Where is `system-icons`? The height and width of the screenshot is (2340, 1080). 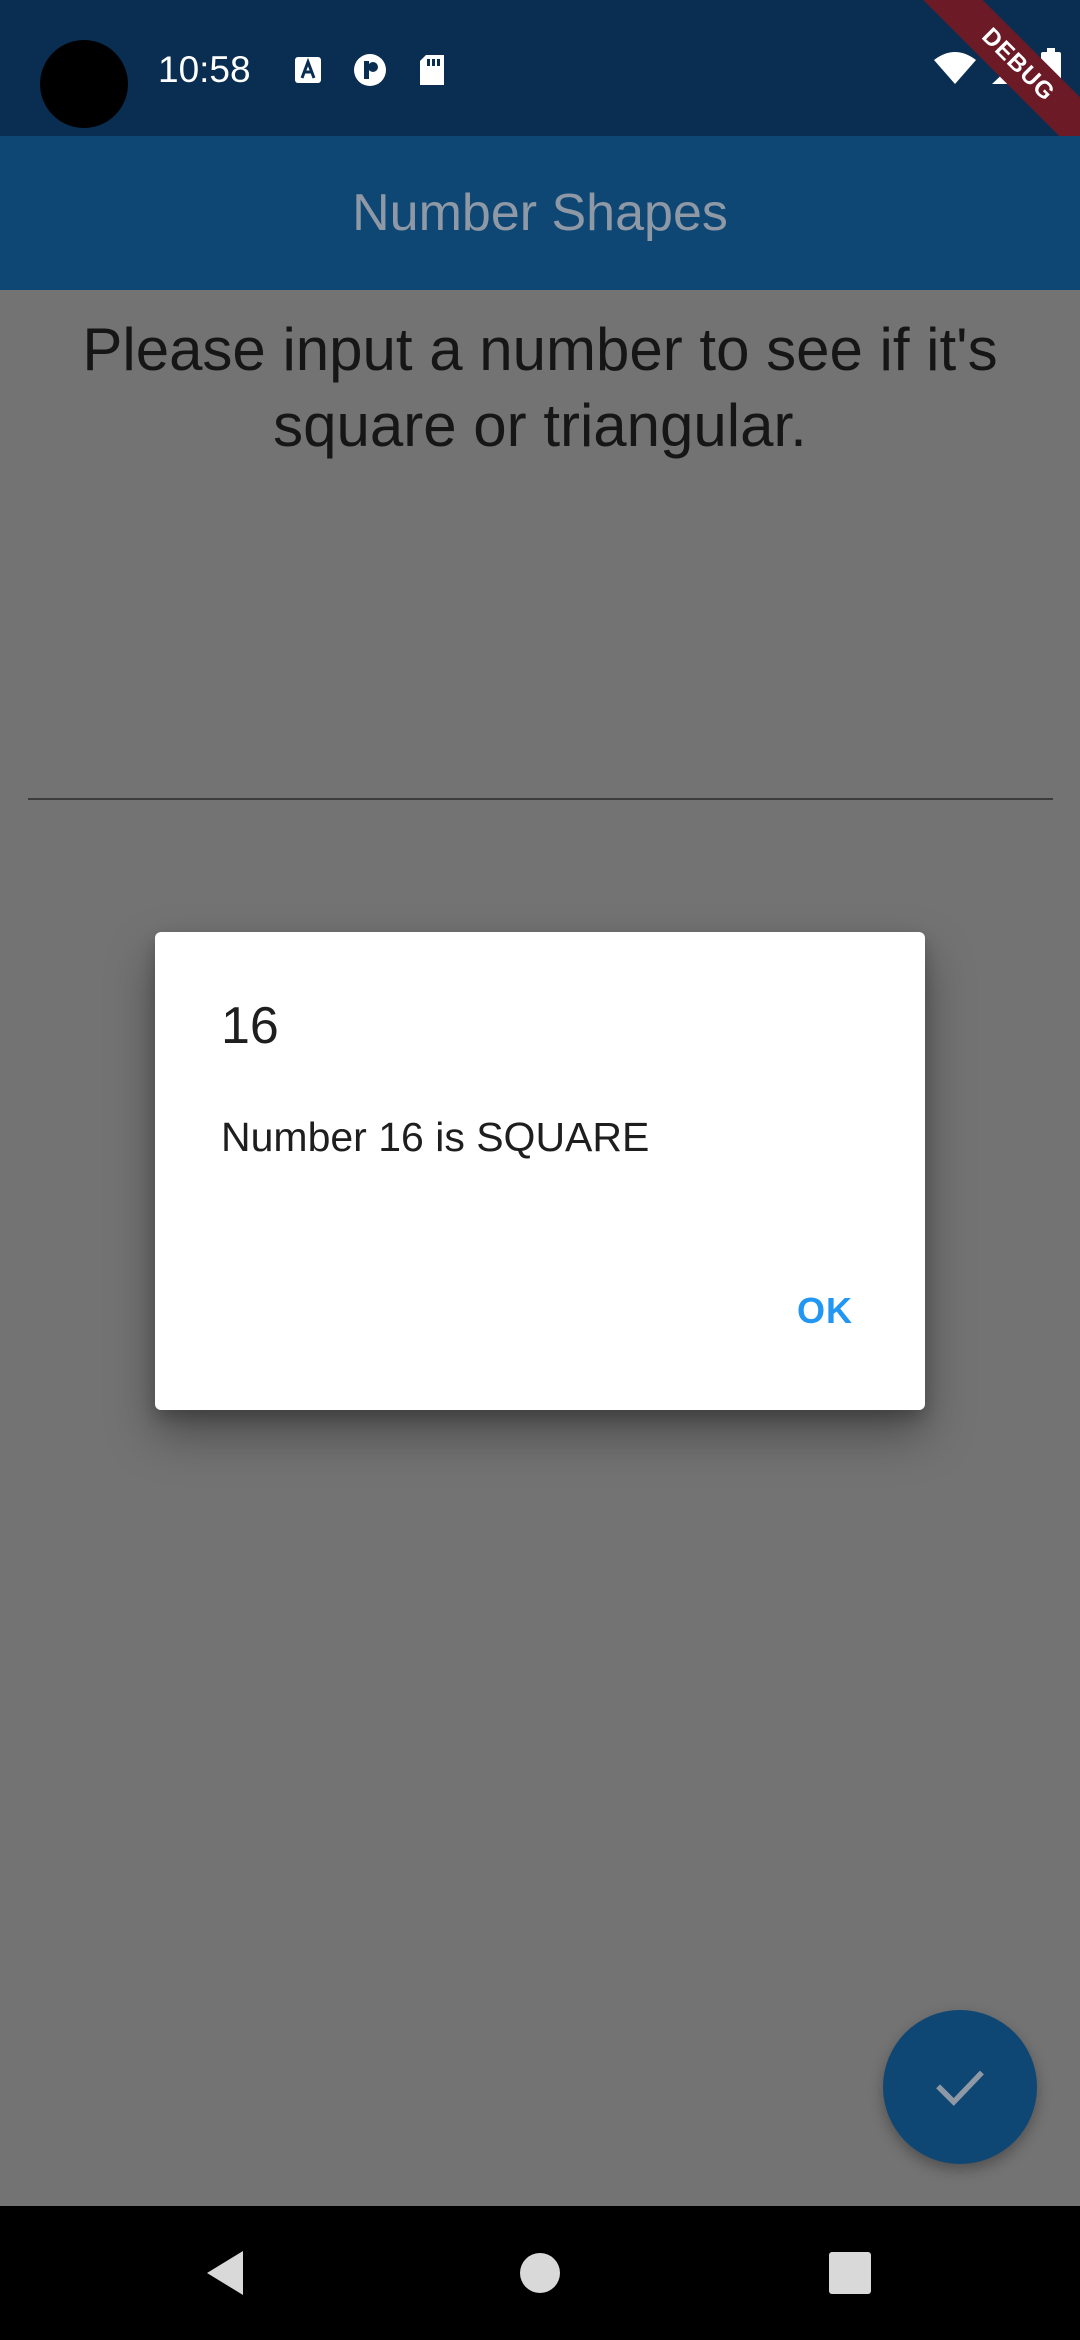 system-icons is located at coordinates (997, 68).